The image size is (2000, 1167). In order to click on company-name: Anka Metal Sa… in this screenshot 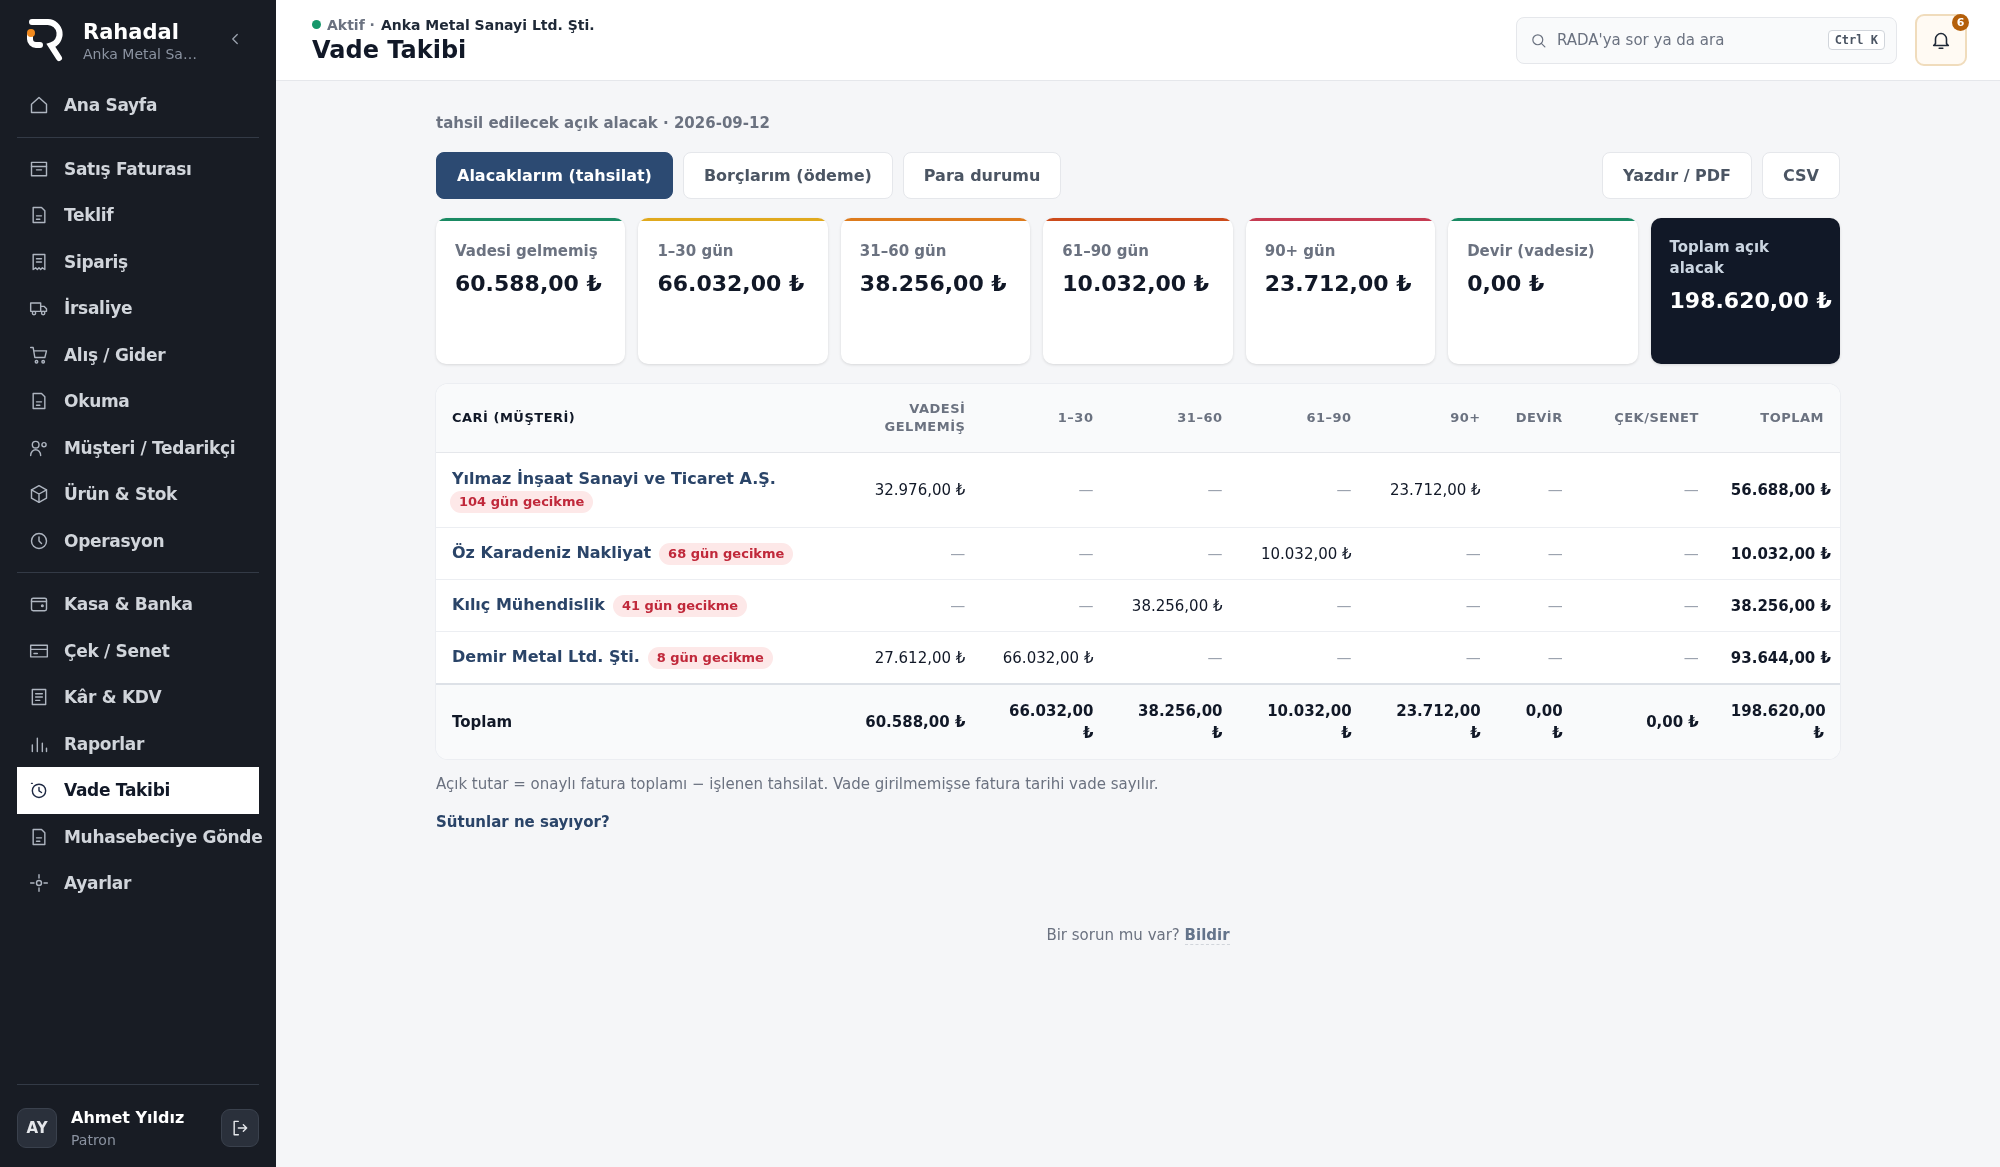, I will do `click(140, 54)`.